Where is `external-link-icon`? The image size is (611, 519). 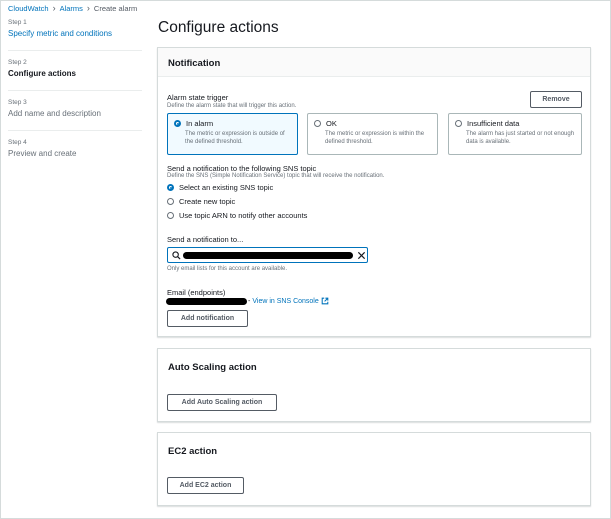
external-link-icon is located at coordinates (325, 301).